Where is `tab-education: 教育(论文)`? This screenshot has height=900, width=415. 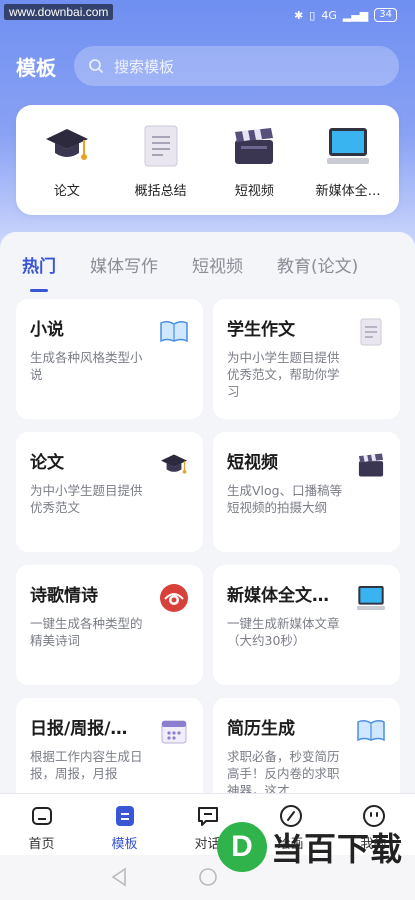
tab-education: 教育(论文) is located at coordinates (317, 264).